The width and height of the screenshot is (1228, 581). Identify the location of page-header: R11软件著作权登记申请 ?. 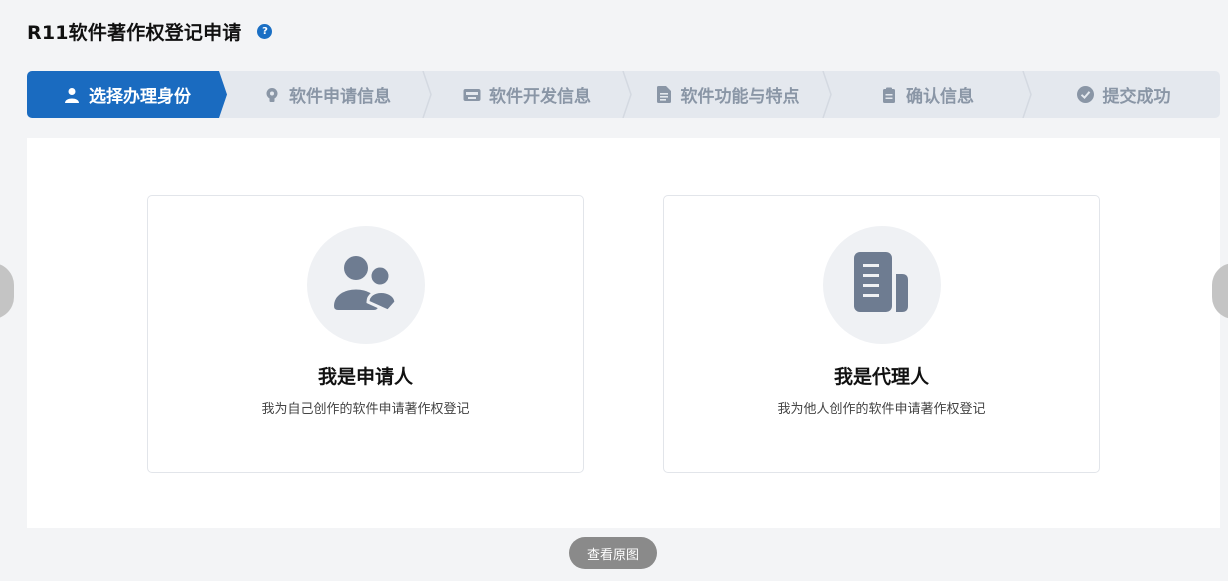
(150, 31).